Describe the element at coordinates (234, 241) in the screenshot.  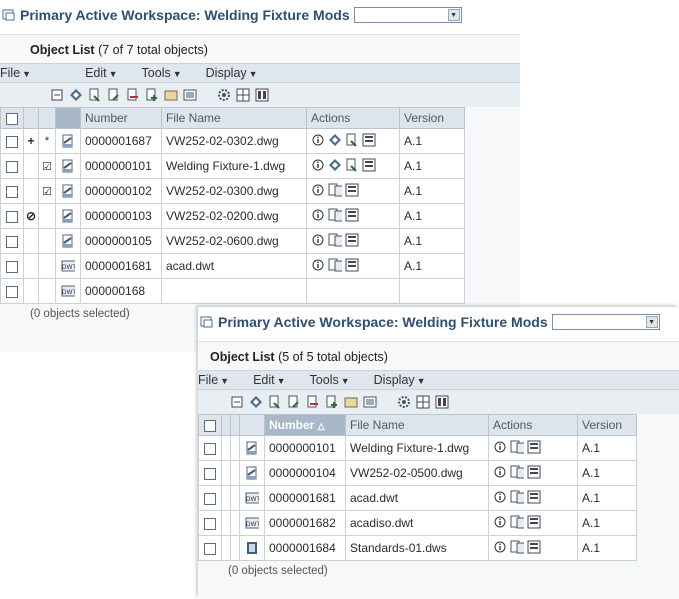
I see `row-file-name: VW252-02-0600.dwg` at that location.